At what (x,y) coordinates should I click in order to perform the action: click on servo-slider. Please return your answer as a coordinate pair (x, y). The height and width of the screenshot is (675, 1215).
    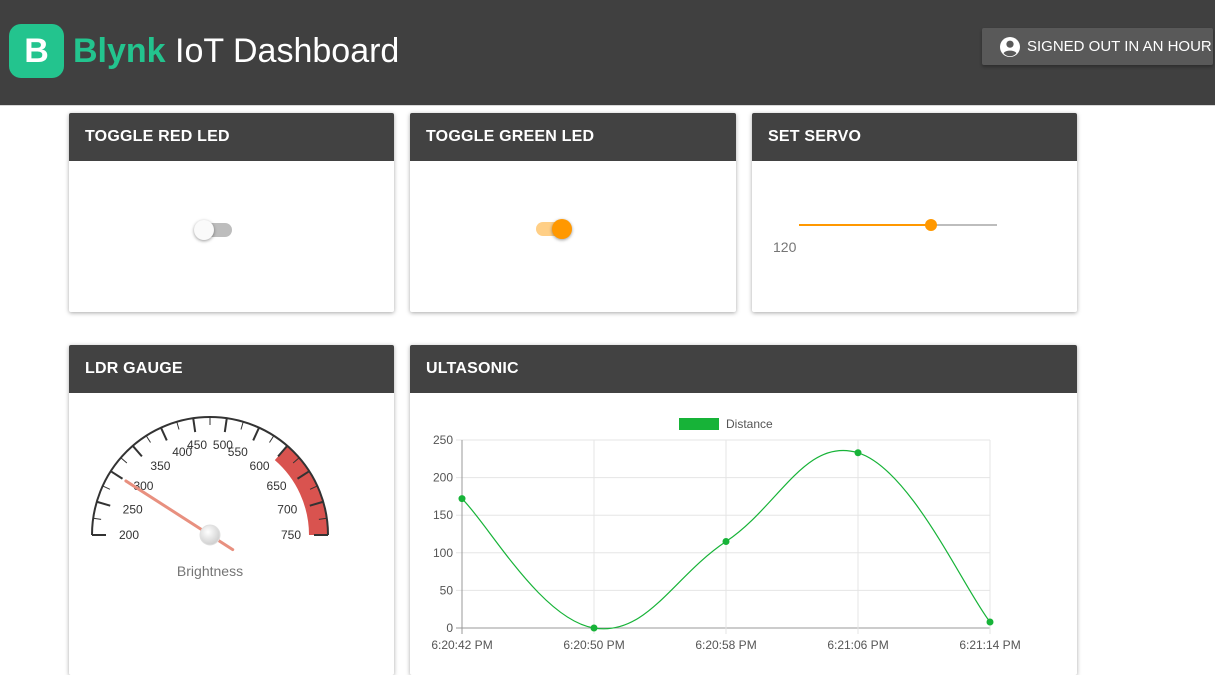
    Looking at the image, I should click on (898, 225).